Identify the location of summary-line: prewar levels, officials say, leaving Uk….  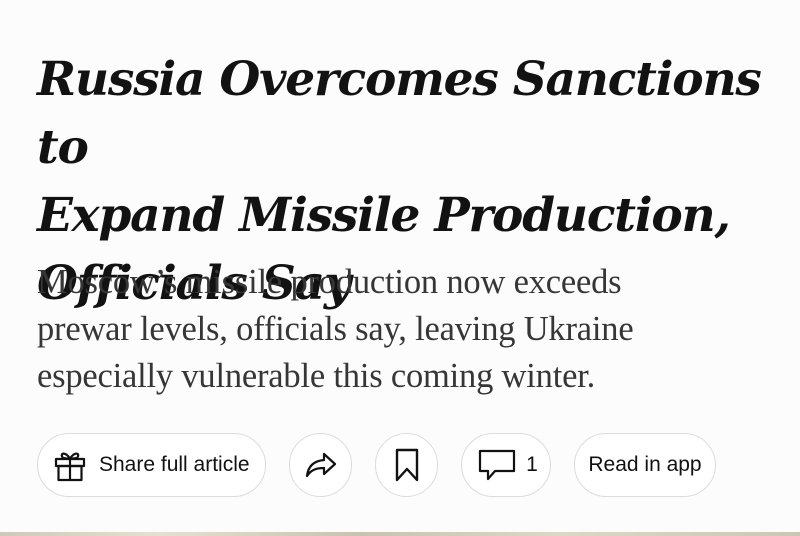
(335, 329).